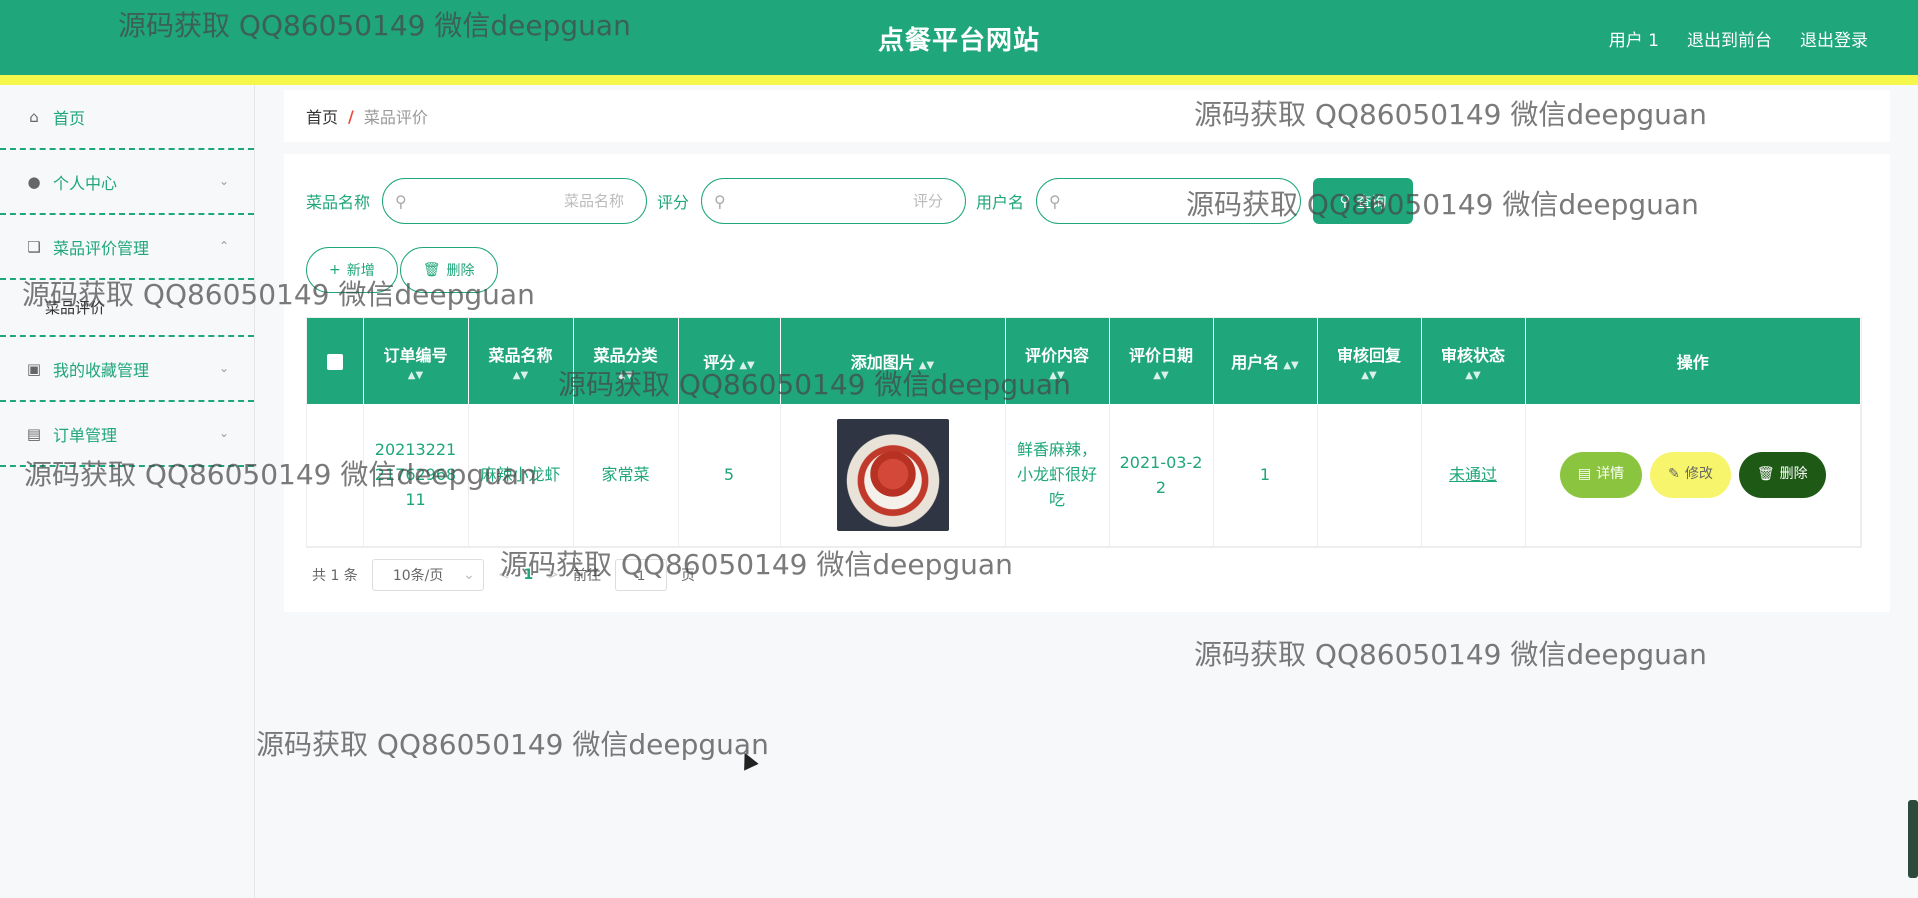  What do you see at coordinates (127, 434) in the screenshot?
I see `sidebar-item-order-management: ▤ 订单管理 ⌄` at bounding box center [127, 434].